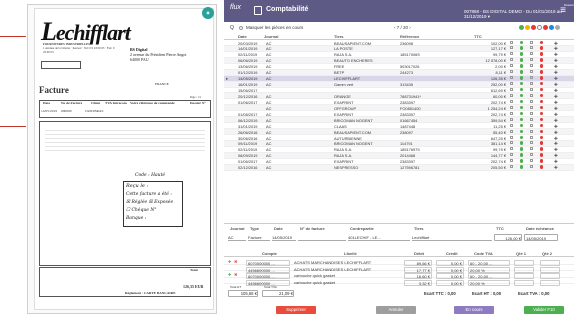  I want to click on table-row: 02/12/2016 AC NESPRESSO 127596781 205,50 € ✚, so click(399, 167).